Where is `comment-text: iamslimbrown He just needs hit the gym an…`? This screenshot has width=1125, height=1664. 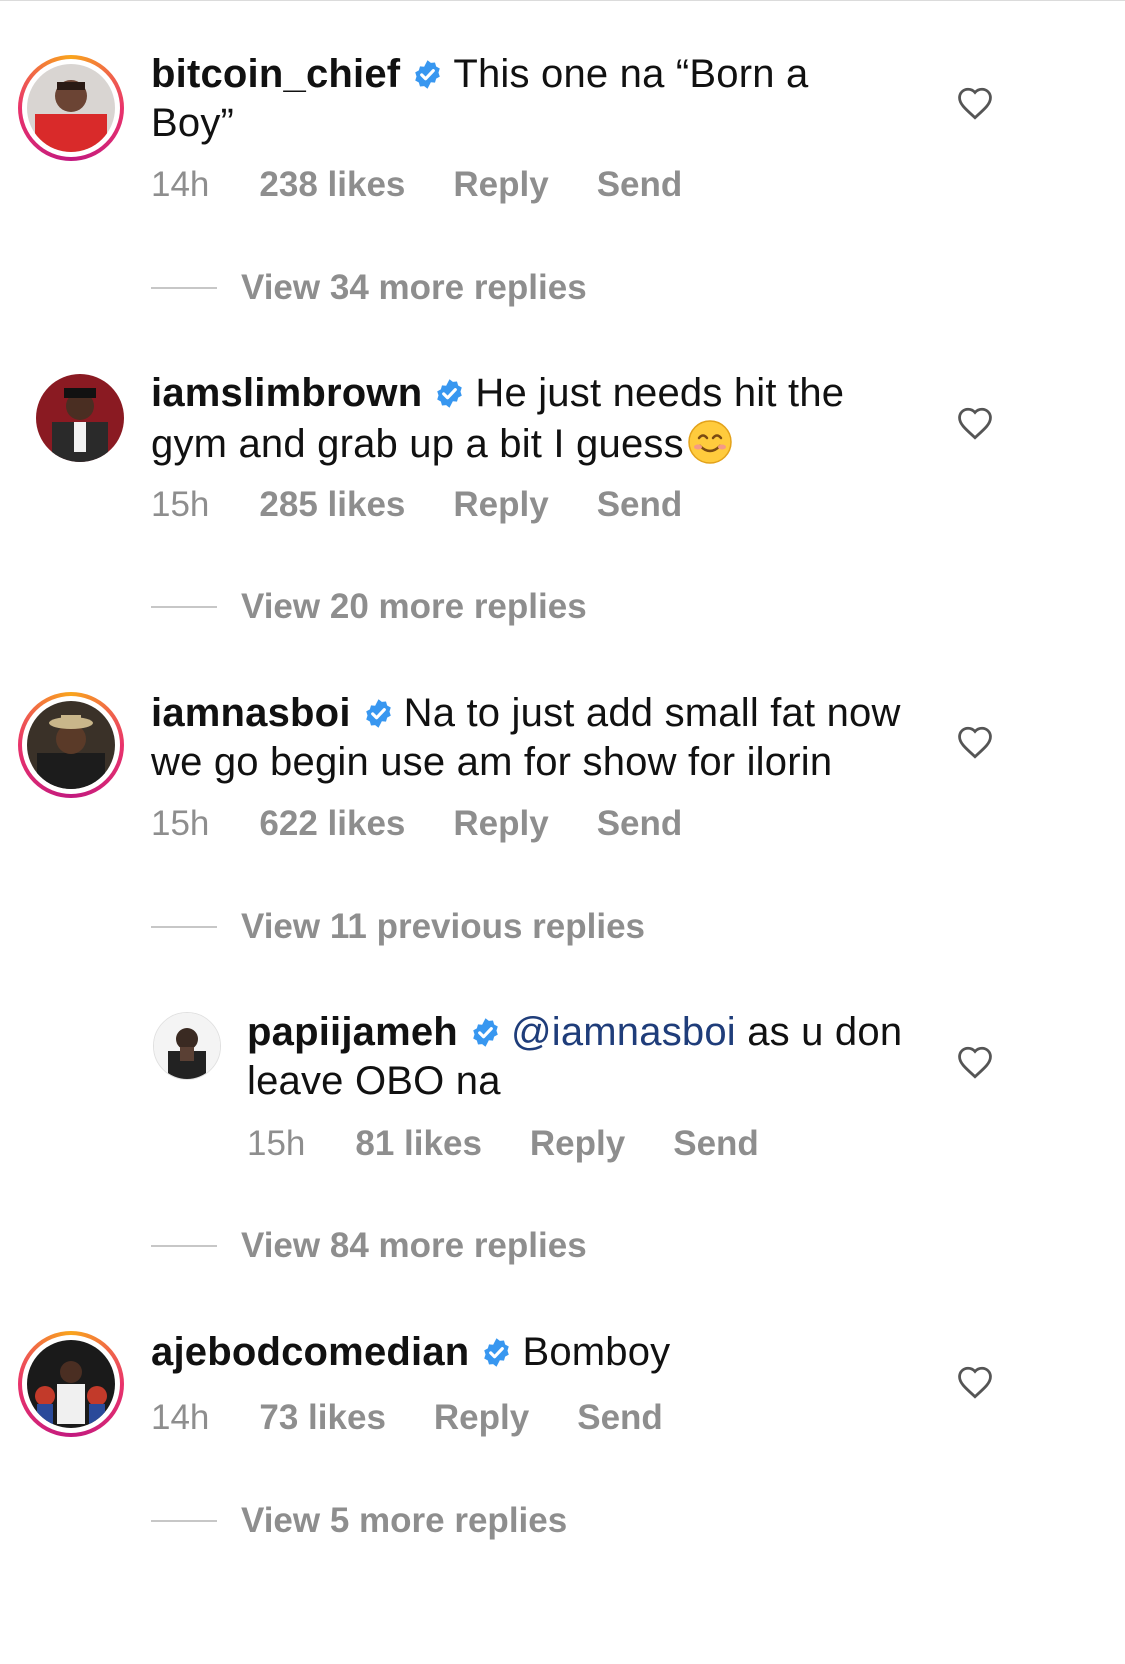
comment-text: iamslimbrown He just needs hit the gym an… is located at coordinates (498, 418).